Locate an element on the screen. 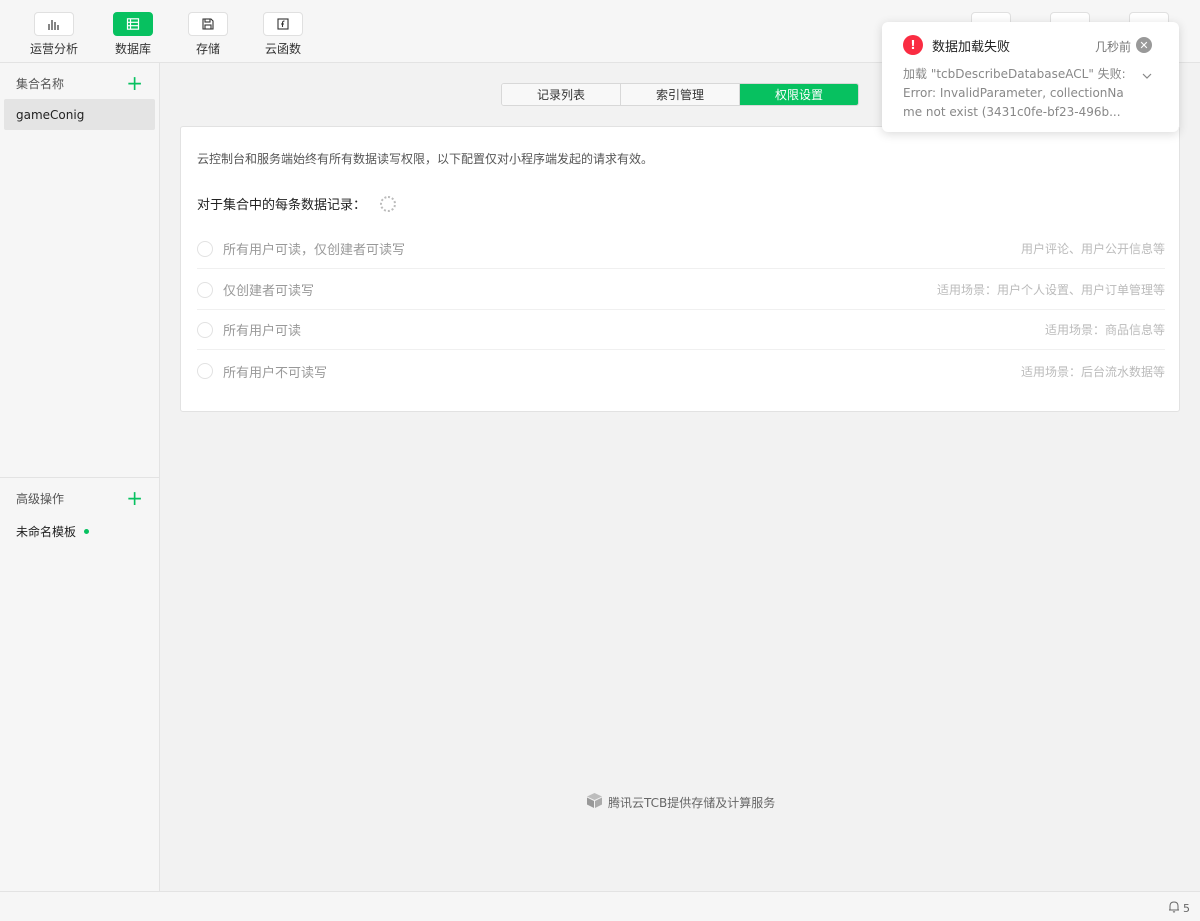  status-bar: 5 is located at coordinates (600, 906).